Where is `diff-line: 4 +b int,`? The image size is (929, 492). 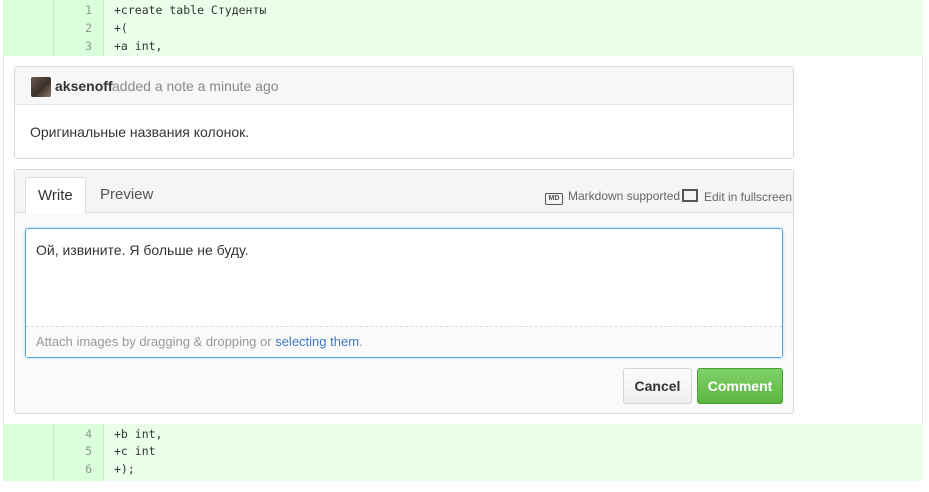
diff-line: 4 +b int, is located at coordinates (463, 434).